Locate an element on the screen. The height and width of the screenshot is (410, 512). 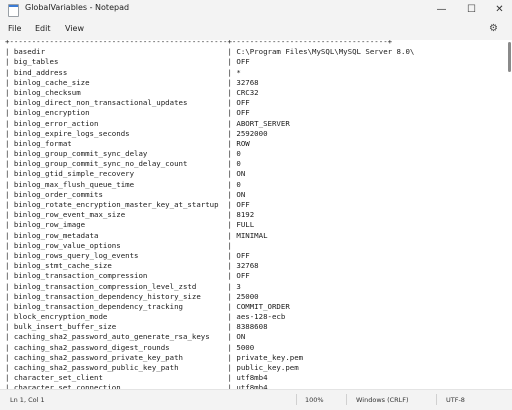
editor-line: | binlog_checksum | CRC32 is located at coordinates (132, 92).